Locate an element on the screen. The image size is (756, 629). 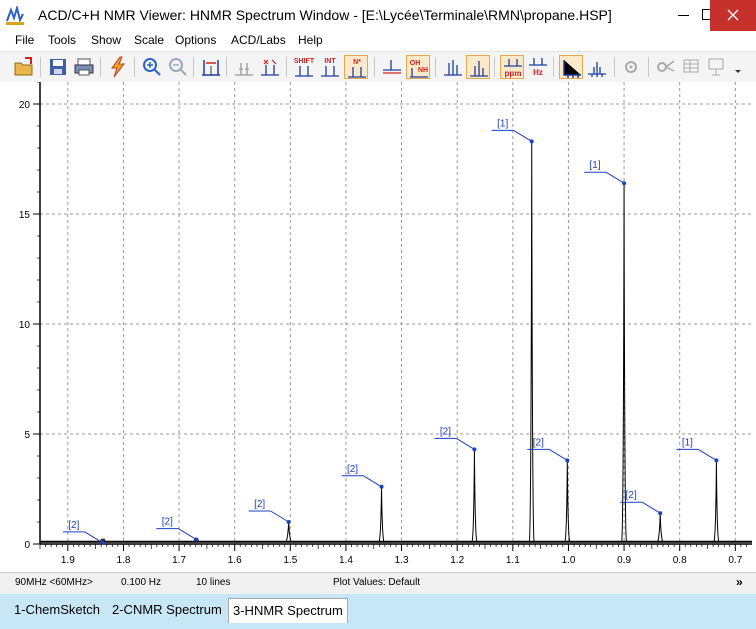
status-more-button: » is located at coordinates (739, 582).